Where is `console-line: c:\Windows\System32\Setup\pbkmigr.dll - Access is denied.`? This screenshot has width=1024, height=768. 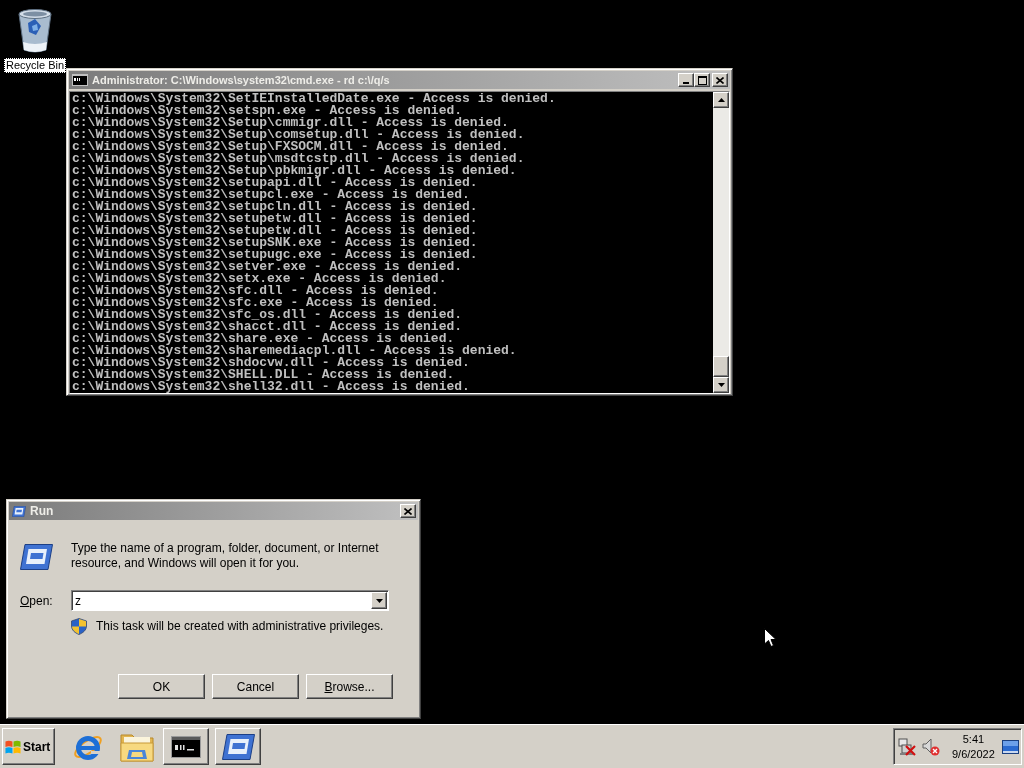 console-line: c:\Windows\System32\Setup\pbkmigr.dll - Access is denied. is located at coordinates (294, 171).